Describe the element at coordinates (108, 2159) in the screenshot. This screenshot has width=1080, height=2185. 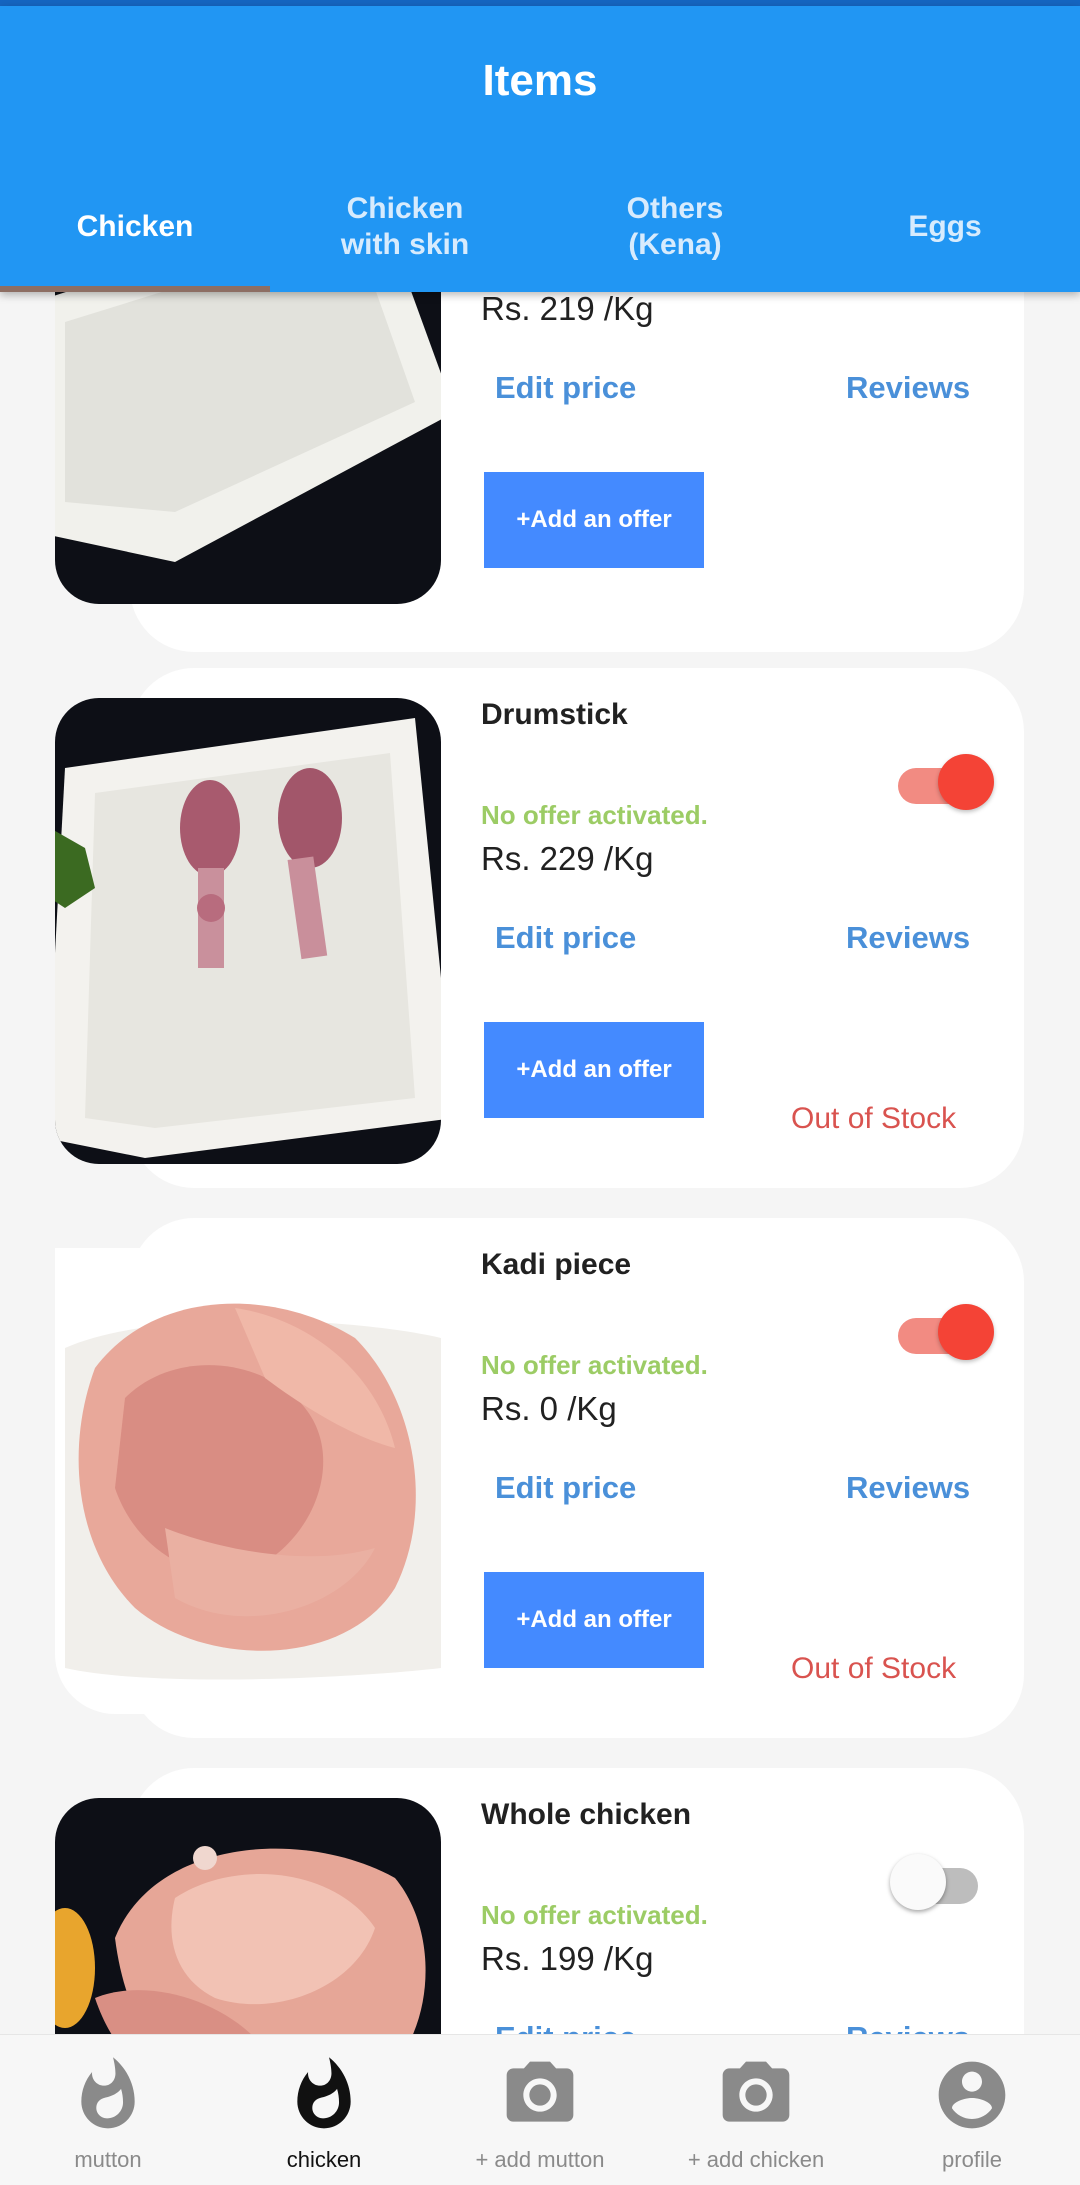
I see `nav-label: mutton` at that location.